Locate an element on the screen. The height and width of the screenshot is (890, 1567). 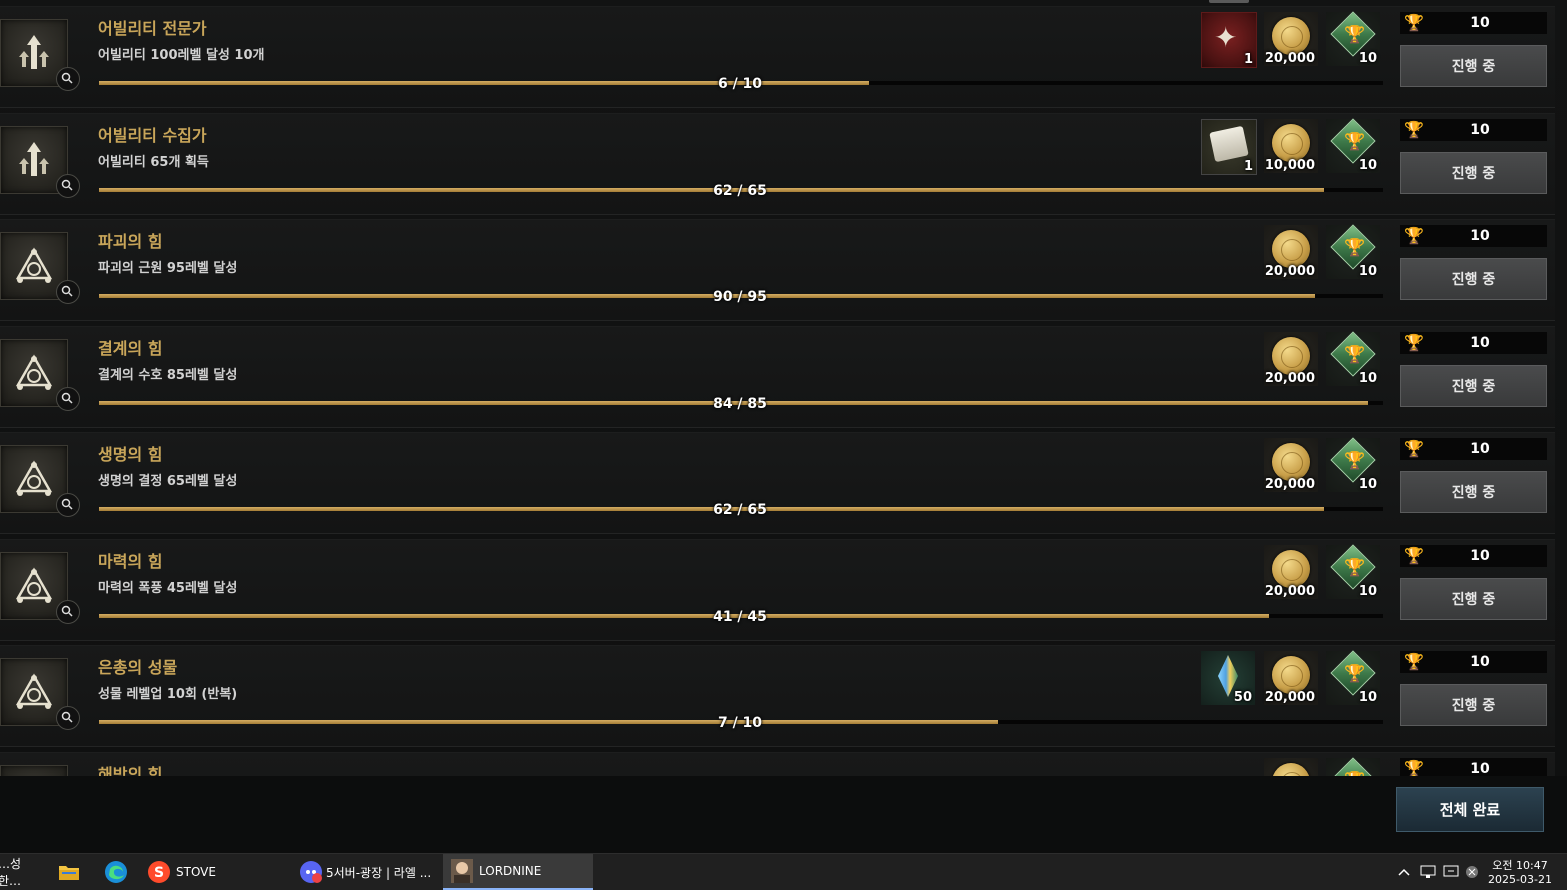
achievement-description: 마력의 폭풍 45레벨 달성 is located at coordinates (168, 588).